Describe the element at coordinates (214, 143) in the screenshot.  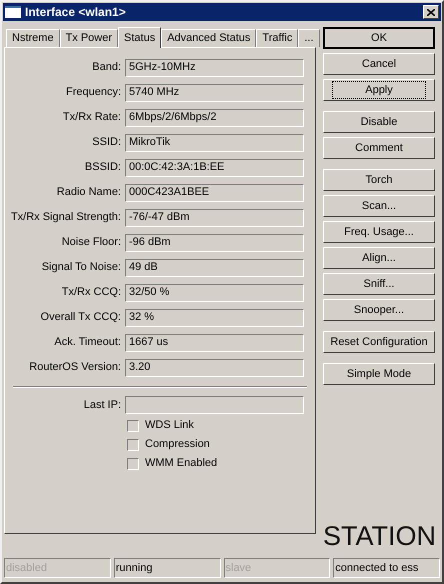
I see `value-field: MikroTik` at that location.